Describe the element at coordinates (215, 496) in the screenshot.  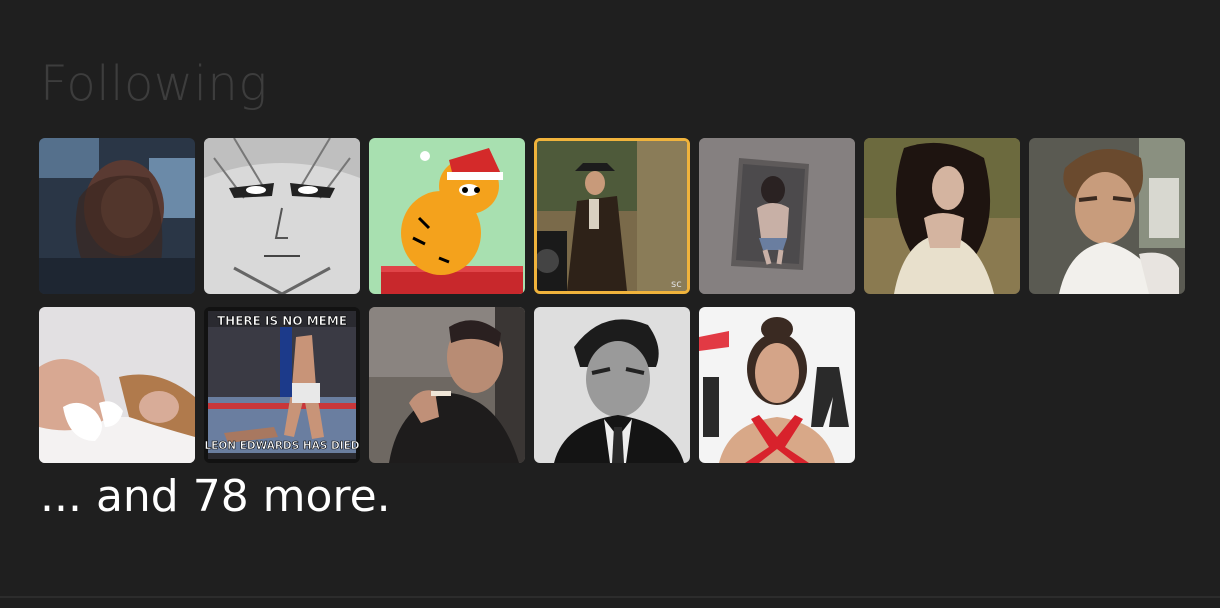
I see `more-count-text: ... and 78 more.` at that location.